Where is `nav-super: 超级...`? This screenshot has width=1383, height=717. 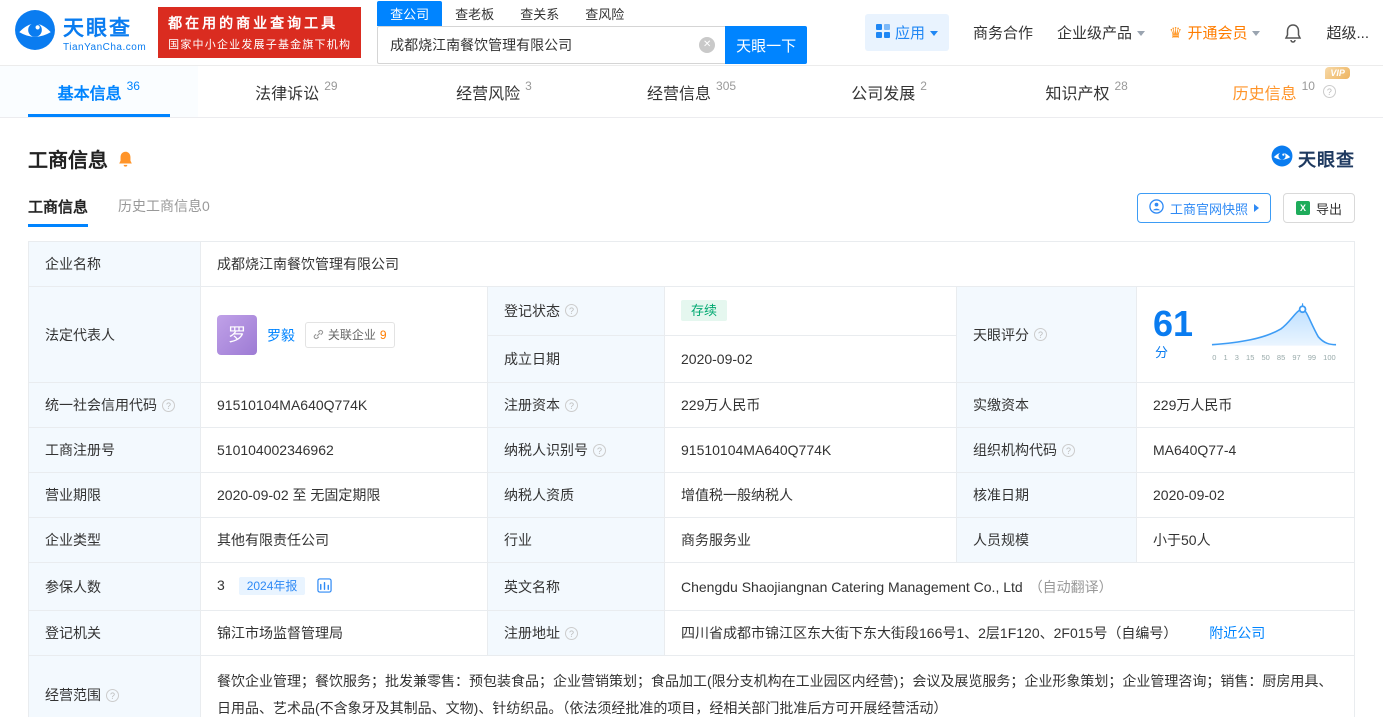 nav-super: 超级... is located at coordinates (1347, 32).